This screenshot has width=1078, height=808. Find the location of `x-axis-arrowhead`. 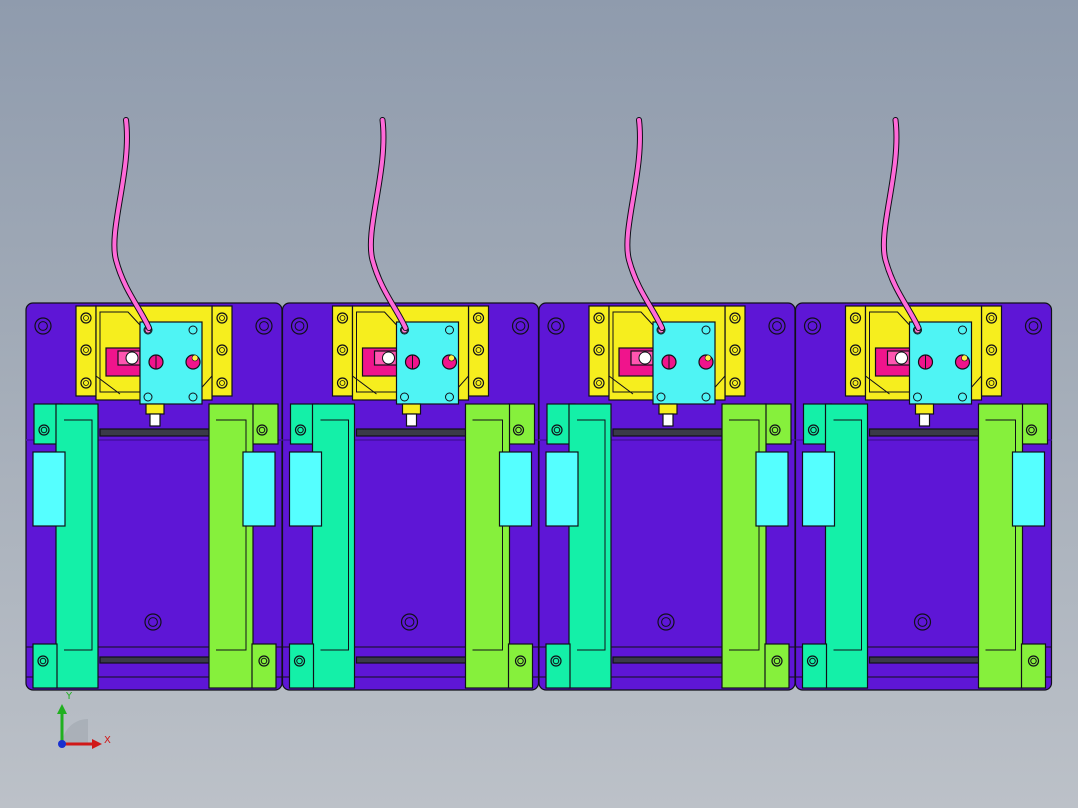

x-axis-arrowhead is located at coordinates (97, 744).